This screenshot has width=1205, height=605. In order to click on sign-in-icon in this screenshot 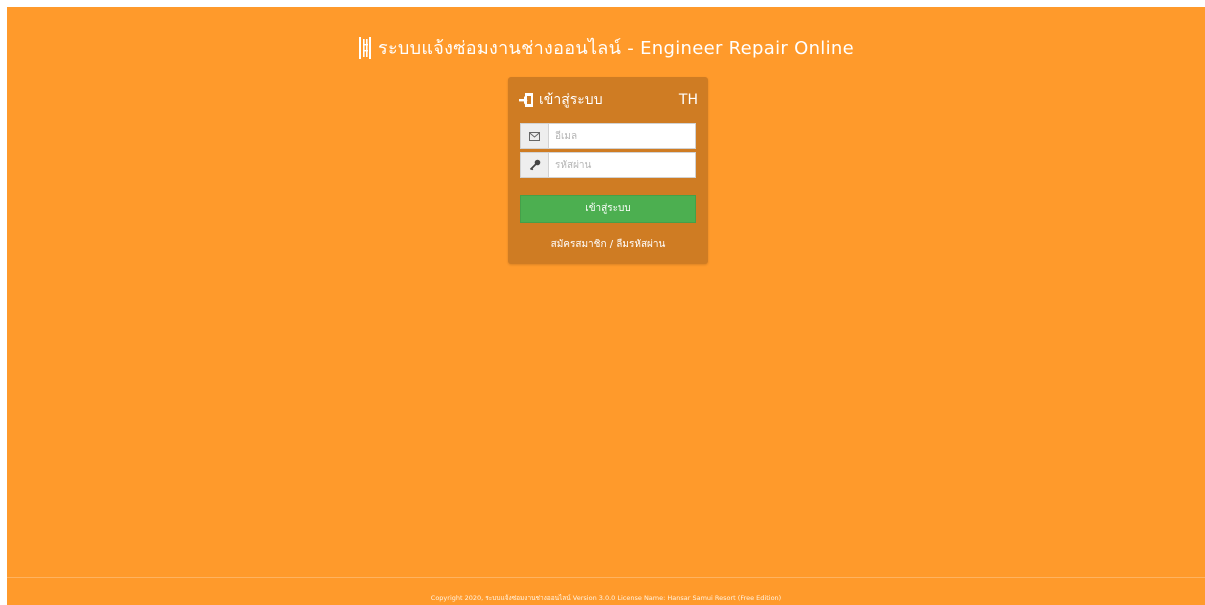, I will do `click(526, 100)`.